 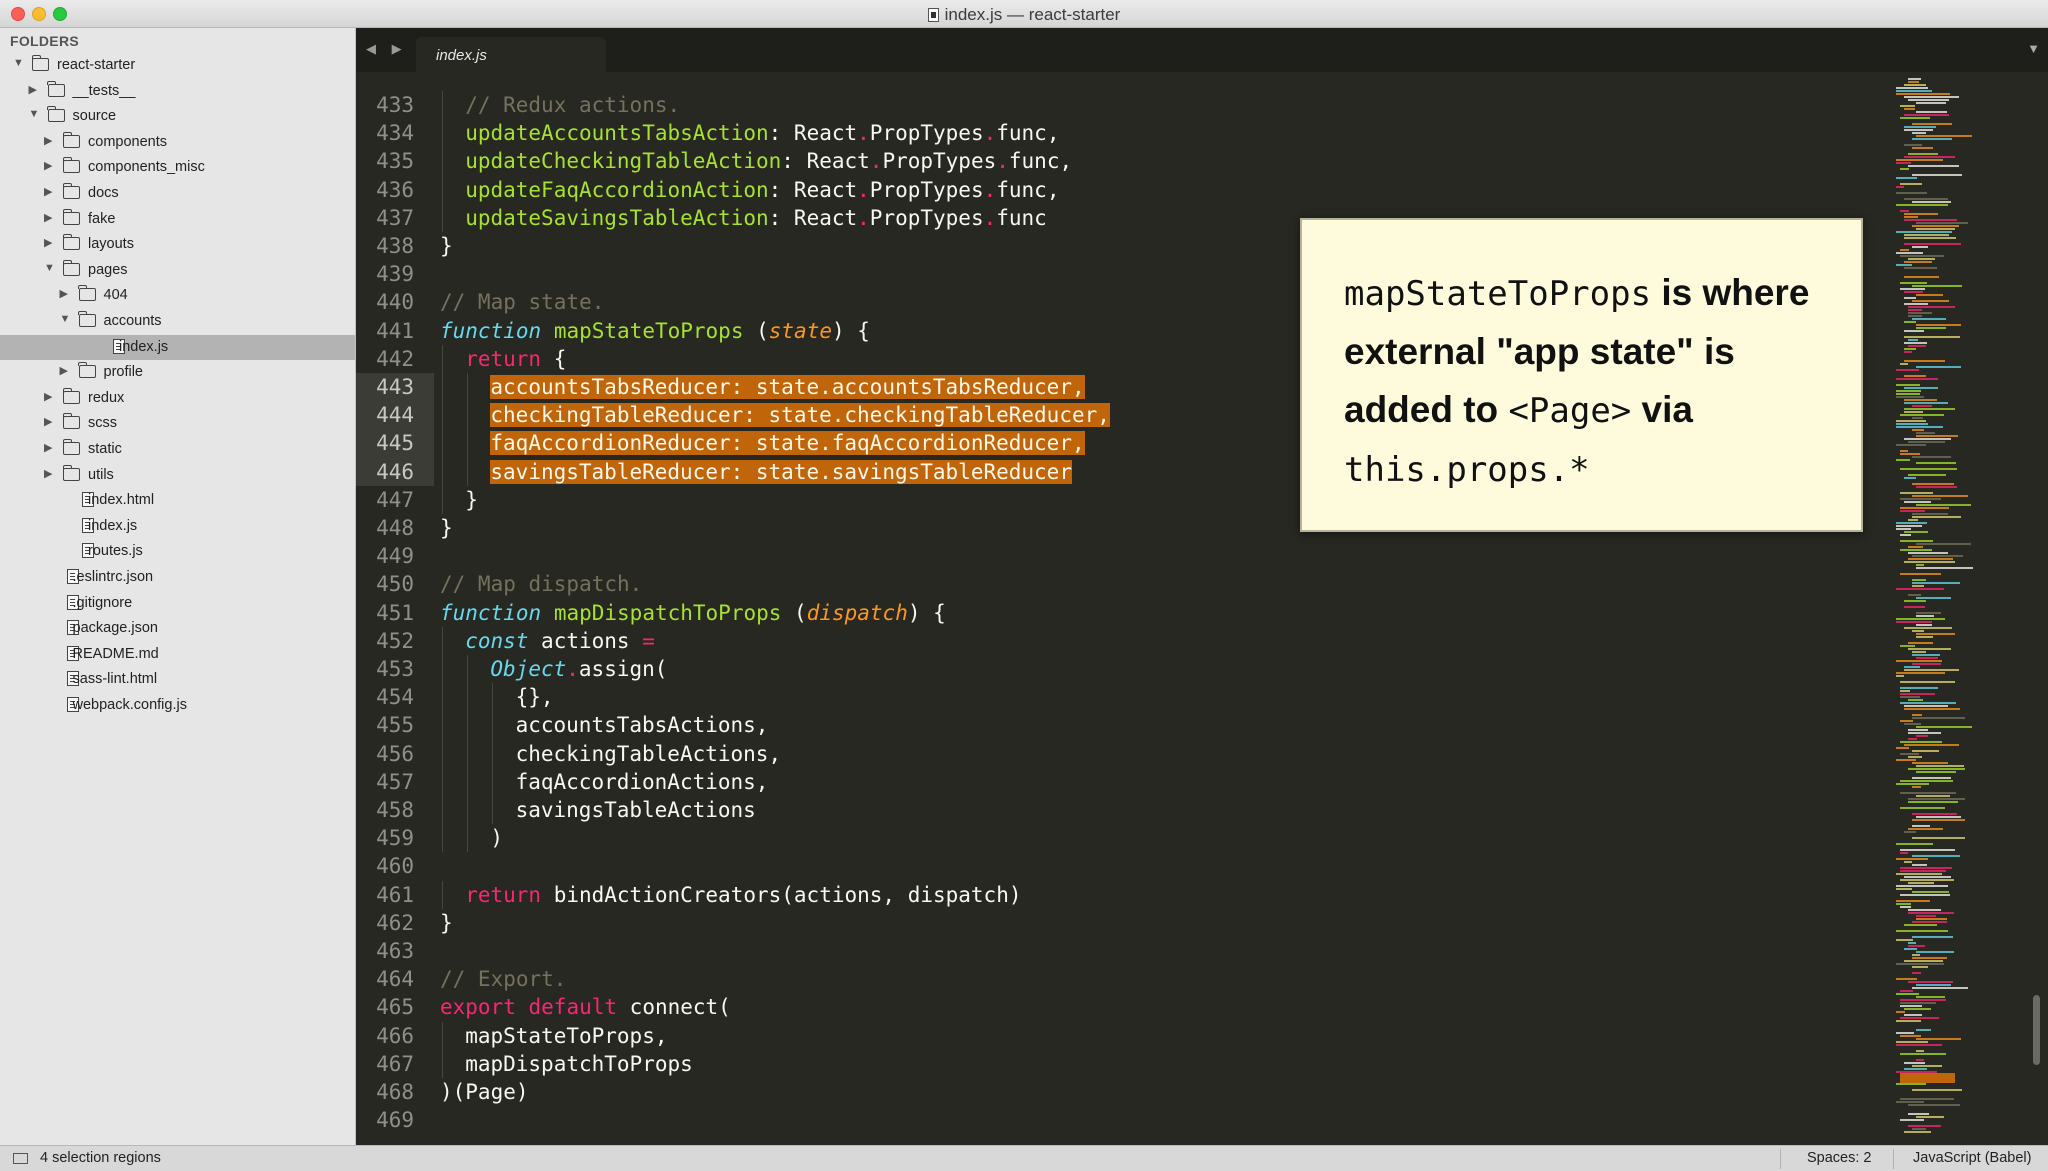 I want to click on code-token: checkingTableActions,, so click(x=648, y=753).